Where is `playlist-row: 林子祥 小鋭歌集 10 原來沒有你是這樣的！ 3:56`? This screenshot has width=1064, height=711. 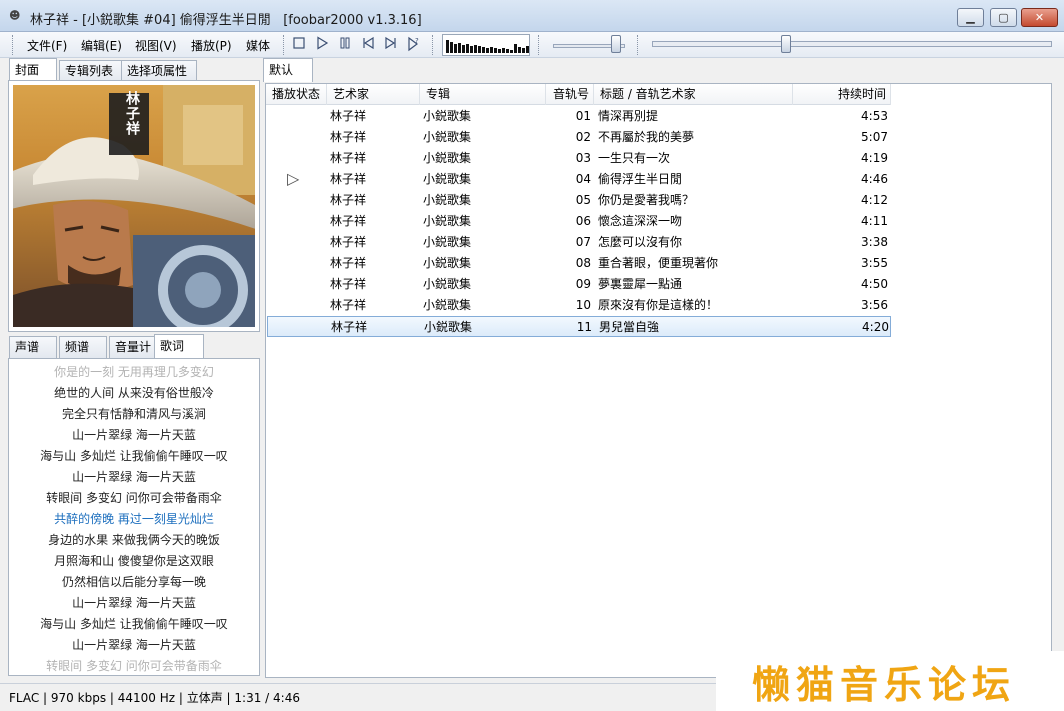
playlist-row: 林子祥 小鋭歌集 10 原來沒有你是這樣的！ 3:56 is located at coordinates (579, 305).